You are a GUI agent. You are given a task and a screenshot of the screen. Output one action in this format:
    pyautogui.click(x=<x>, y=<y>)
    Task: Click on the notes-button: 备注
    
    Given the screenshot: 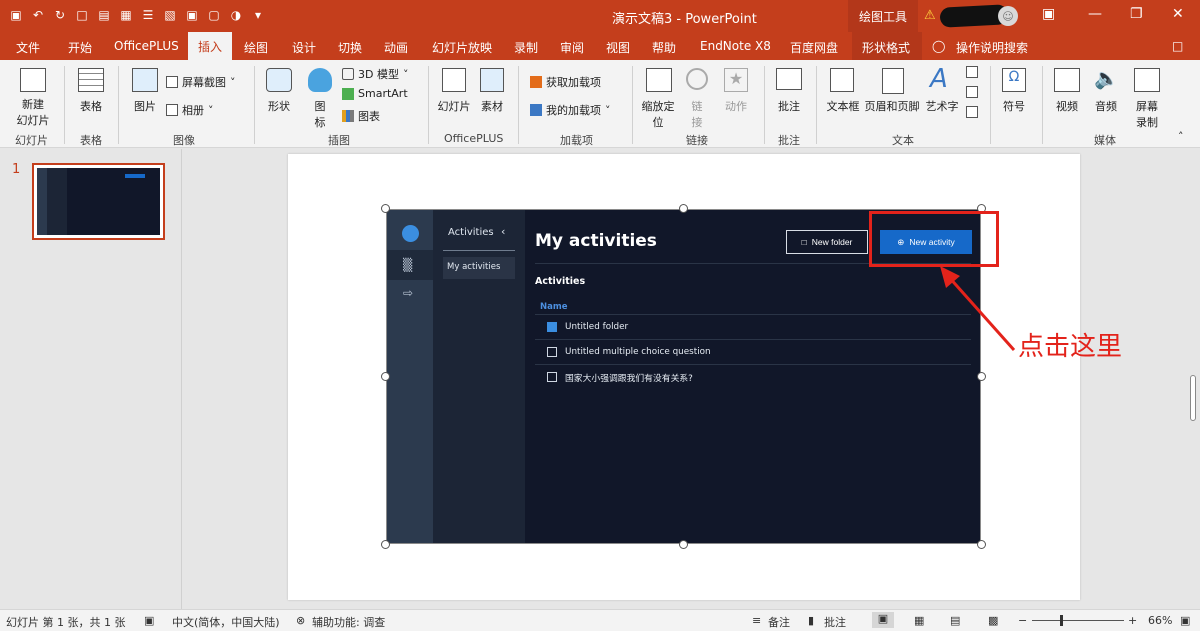 What is the action you would take?
    pyautogui.click(x=779, y=622)
    